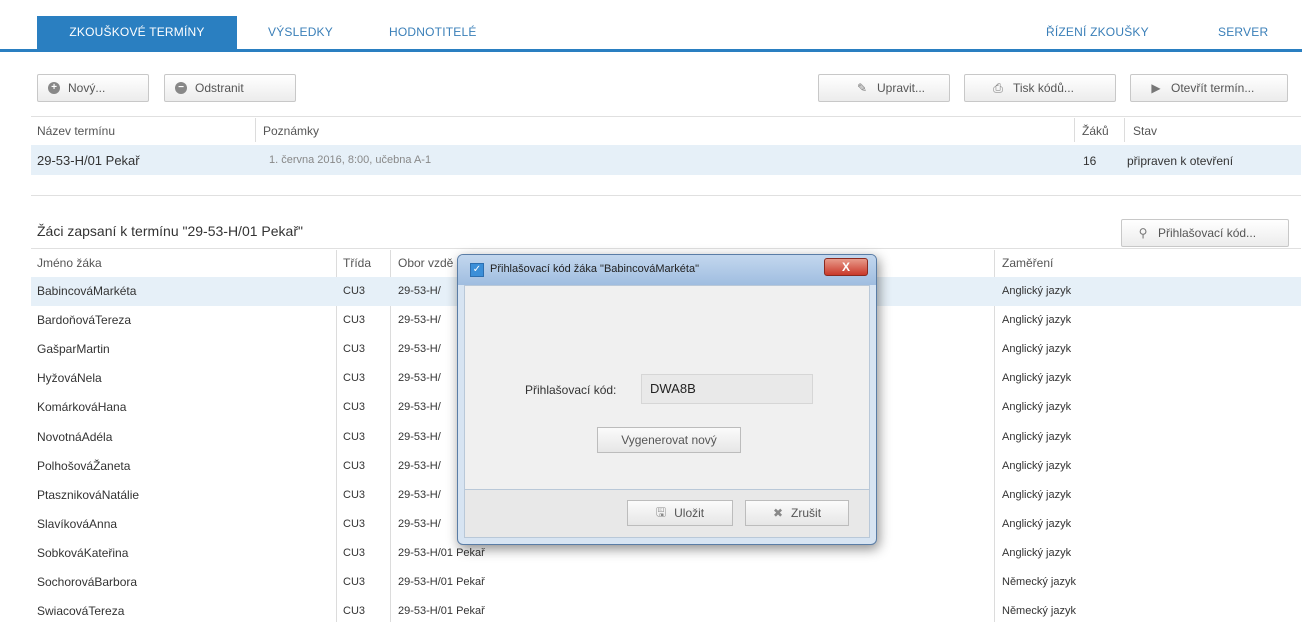 This screenshot has height=622, width=1302. What do you see at coordinates (1090, 161) in the screenshot?
I see `term-students: 16` at bounding box center [1090, 161].